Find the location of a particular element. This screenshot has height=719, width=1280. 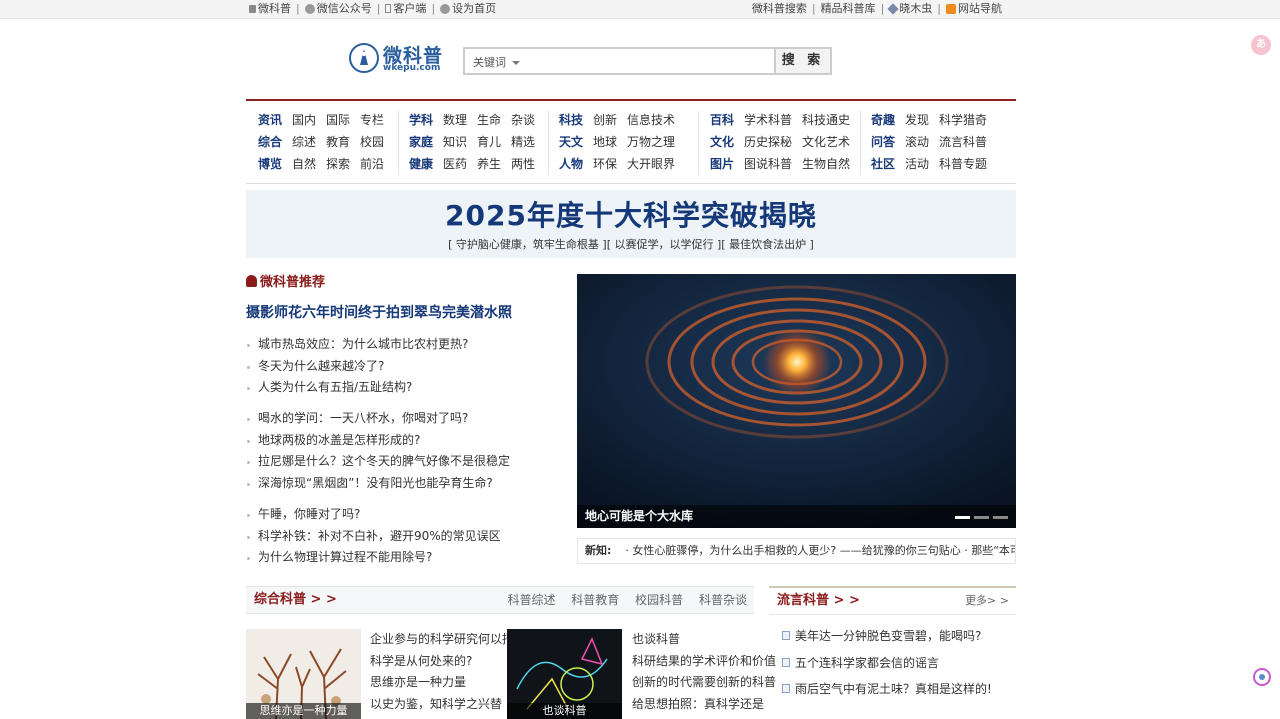

list-item: 科学是从何处来的? is located at coordinates (442, 662).